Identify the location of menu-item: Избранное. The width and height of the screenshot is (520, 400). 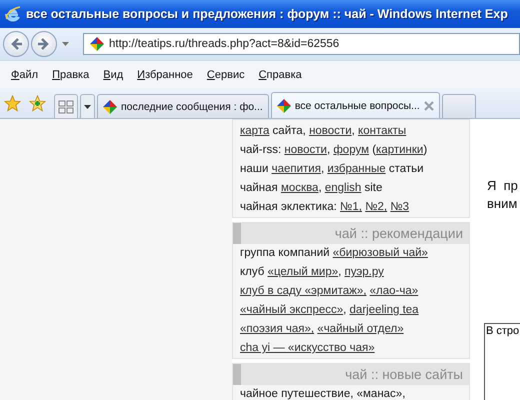
(165, 74).